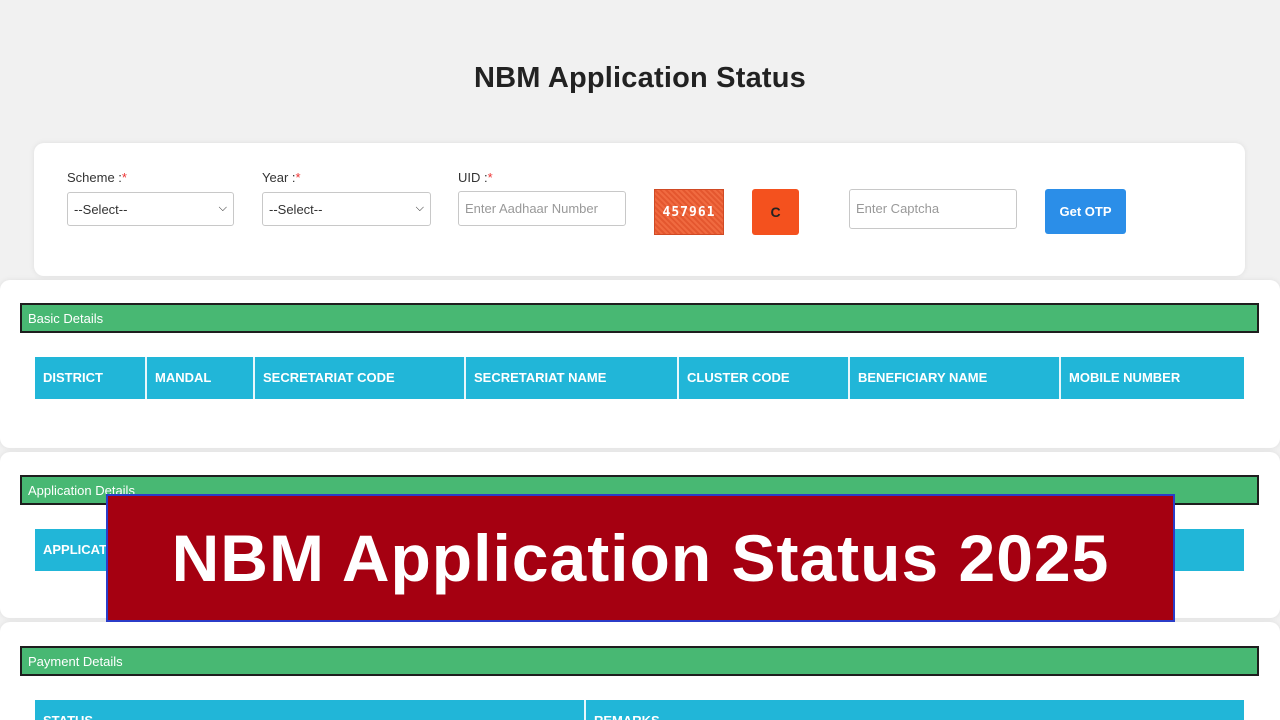 The image size is (1280, 720). Describe the element at coordinates (1085, 211) in the screenshot. I see `get-otp-button: Get OTP` at that location.